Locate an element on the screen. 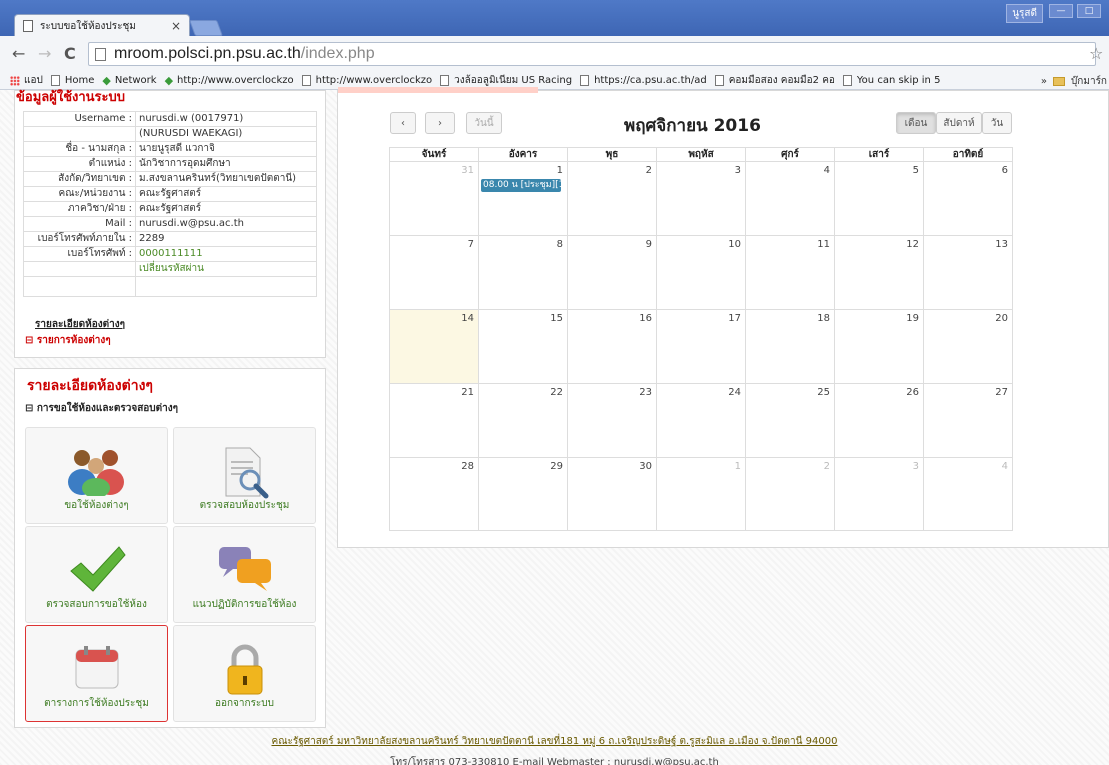 This screenshot has width=1109, height=765. bookmark-item: You can skip in 5 is located at coordinates (891, 80).